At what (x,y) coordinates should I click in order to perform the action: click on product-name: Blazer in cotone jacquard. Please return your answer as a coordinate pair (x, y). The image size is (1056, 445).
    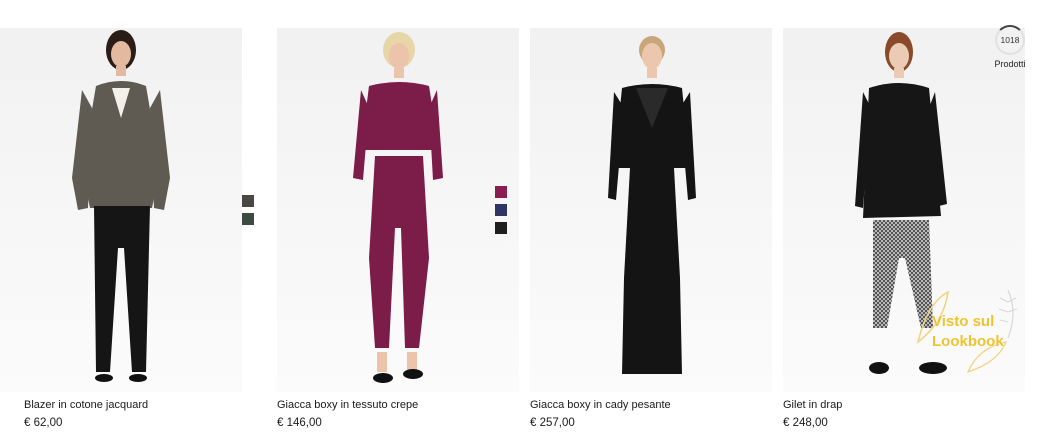
    Looking at the image, I should click on (86, 405).